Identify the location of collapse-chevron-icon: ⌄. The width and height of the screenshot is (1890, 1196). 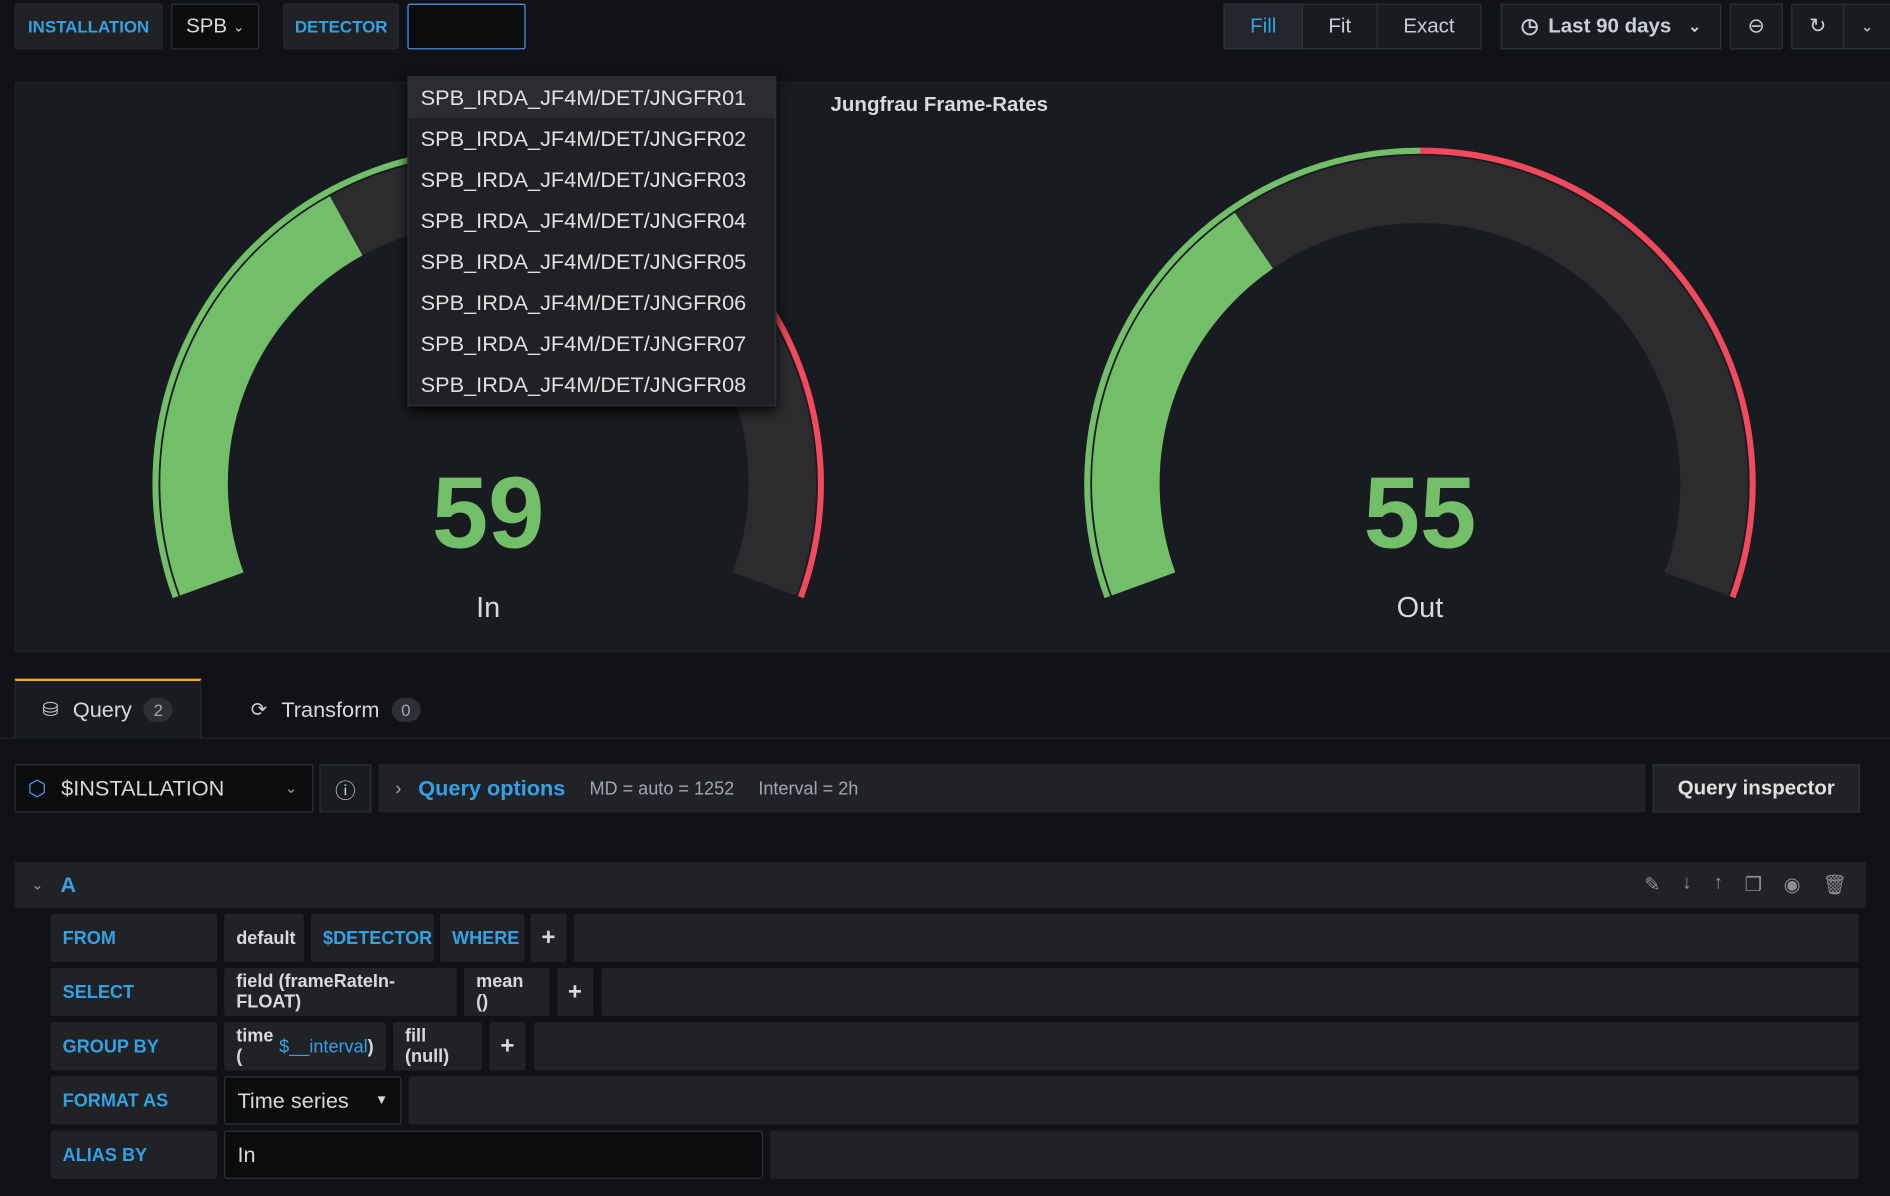
(37, 884).